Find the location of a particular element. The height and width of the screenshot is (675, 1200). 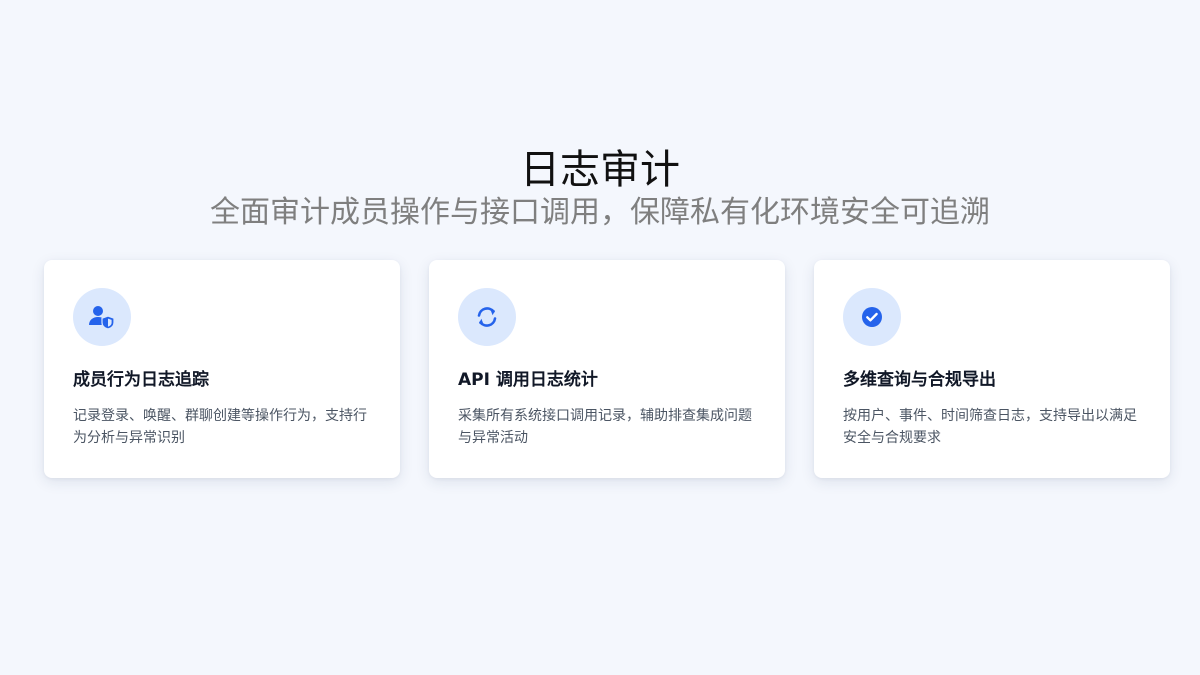

feature-card-api-logs: API 调用日志统计 采集所有系统接口调用记录，辅助排查集成问题与异常活动 is located at coordinates (607, 369).